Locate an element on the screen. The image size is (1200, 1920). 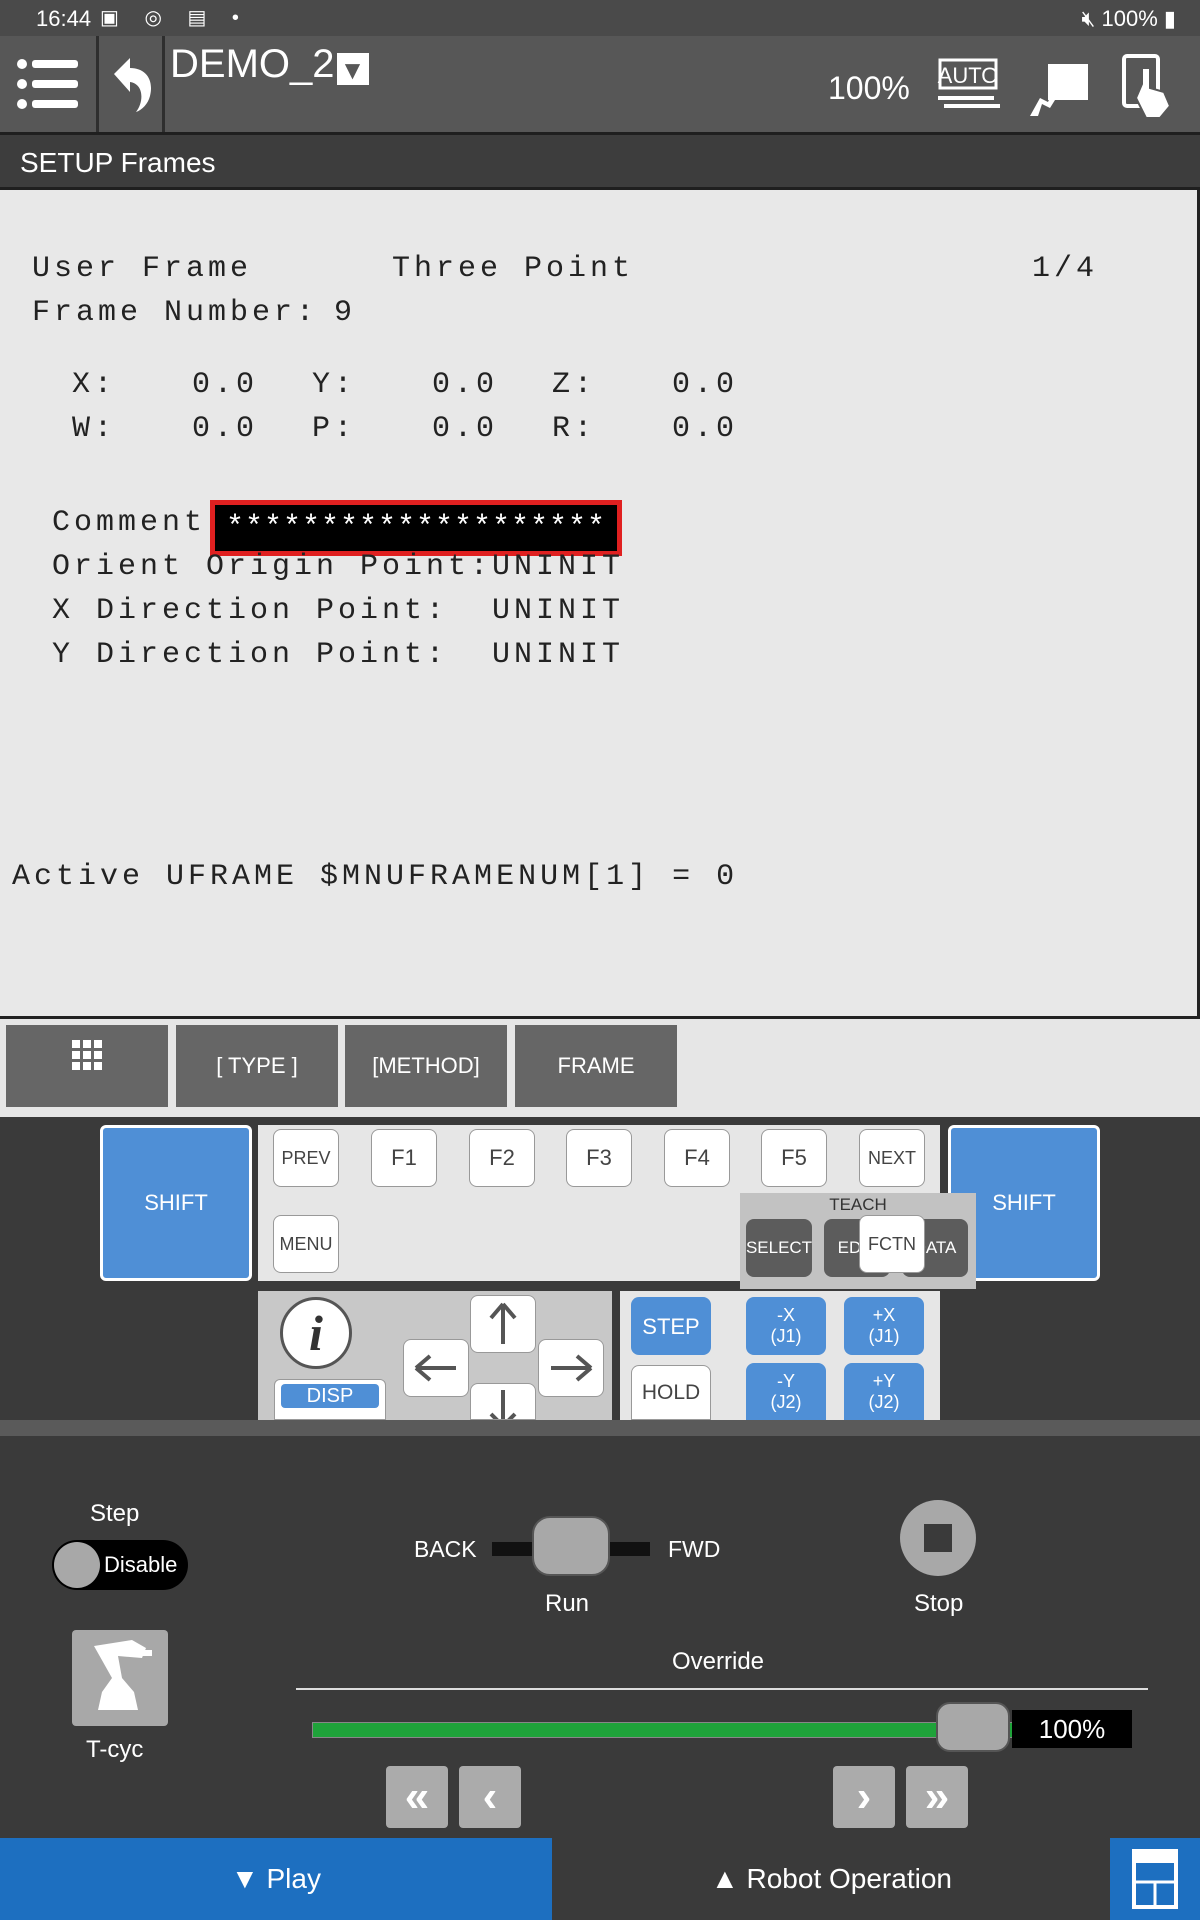
coord-label: Z: is located at coordinates (574, 385).